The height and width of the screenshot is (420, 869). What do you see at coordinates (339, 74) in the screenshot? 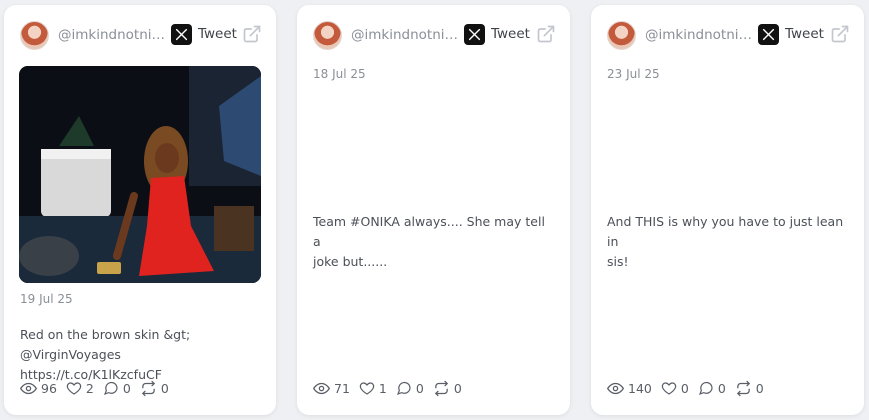
I see `tweet-date: 18 Jul 25` at bounding box center [339, 74].